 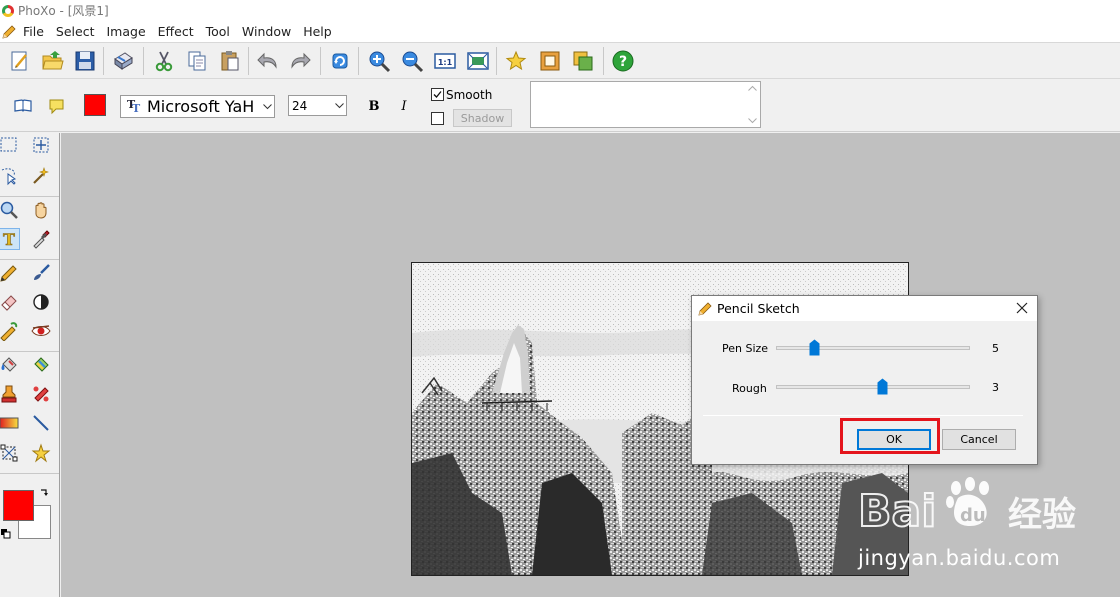 I want to click on clipboard-icon, so click(x=230, y=61).